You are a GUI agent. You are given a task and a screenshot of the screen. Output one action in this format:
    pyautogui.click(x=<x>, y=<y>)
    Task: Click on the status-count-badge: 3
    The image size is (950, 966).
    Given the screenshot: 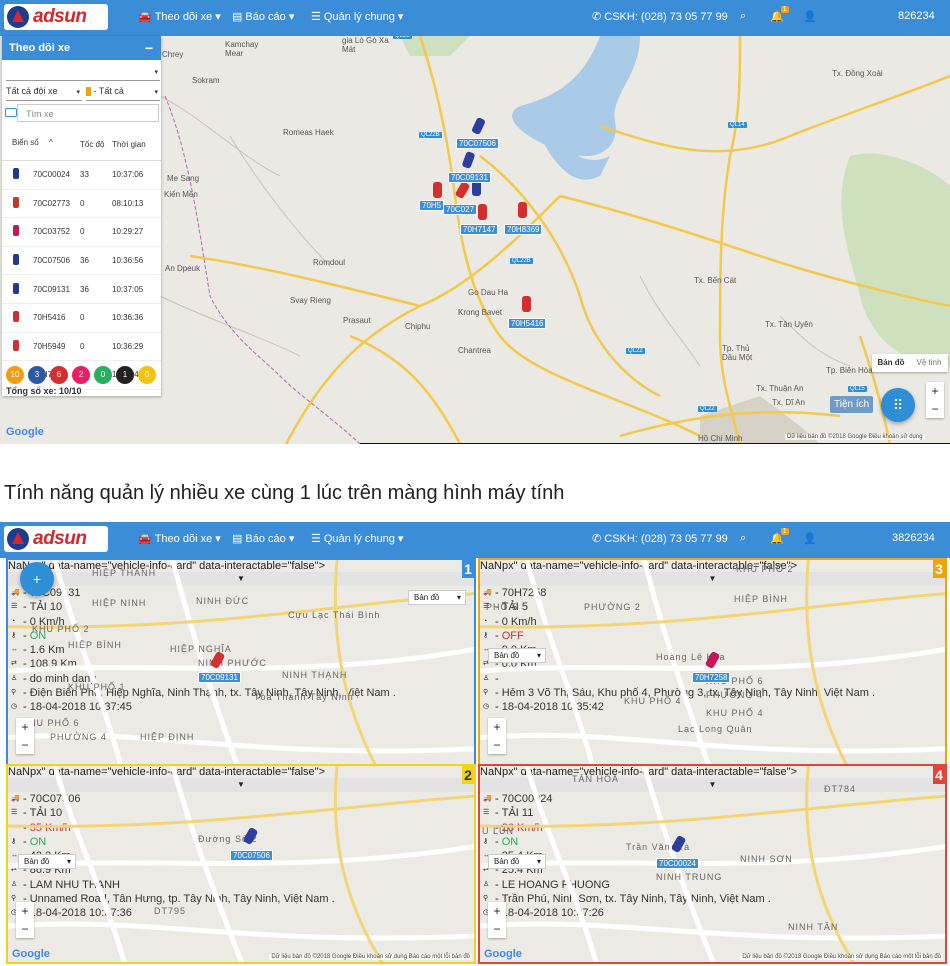 What is the action you would take?
    pyautogui.click(x=37, y=375)
    